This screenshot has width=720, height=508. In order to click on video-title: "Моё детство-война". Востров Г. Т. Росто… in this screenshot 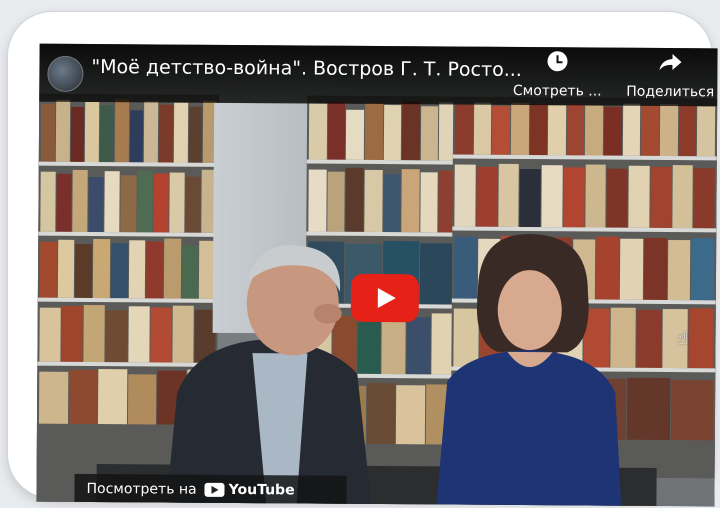, I will do `click(306, 68)`.